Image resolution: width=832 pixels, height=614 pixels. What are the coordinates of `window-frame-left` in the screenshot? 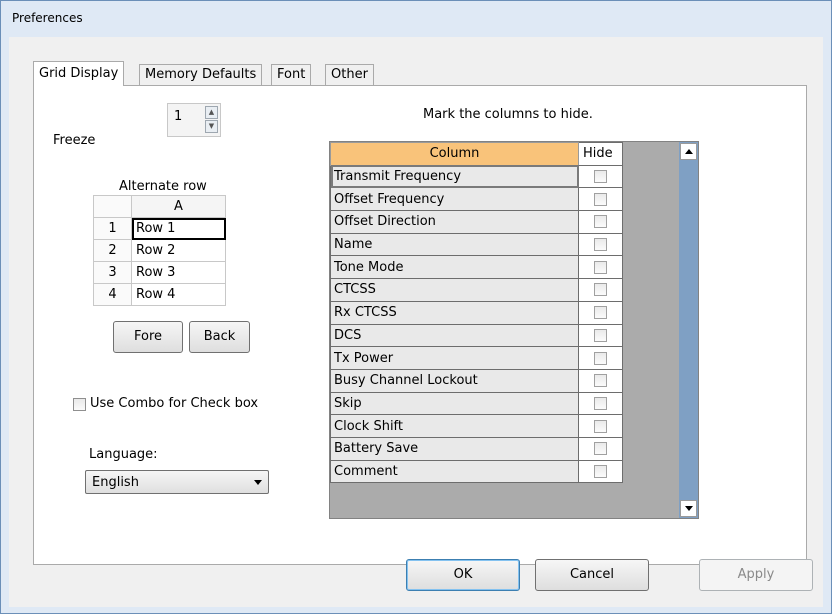 It's located at (5, 322).